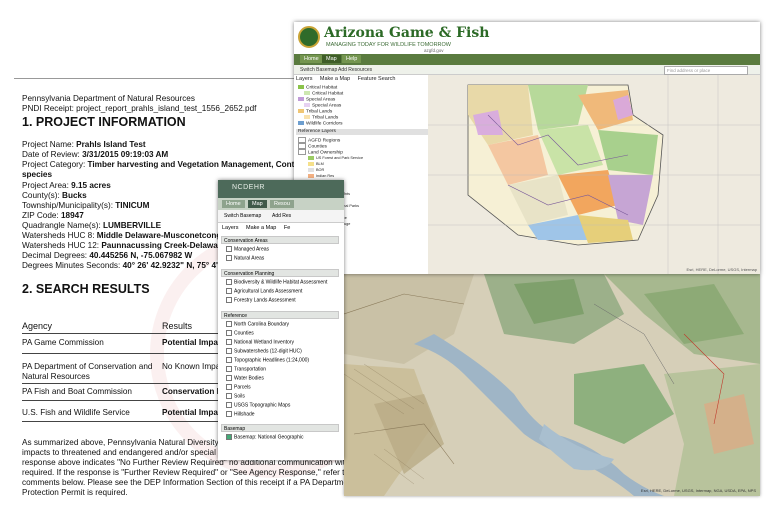  What do you see at coordinates (77, 391) in the screenshot?
I see `table-row-agency: PA Fish and Boat Commission` at bounding box center [77, 391].